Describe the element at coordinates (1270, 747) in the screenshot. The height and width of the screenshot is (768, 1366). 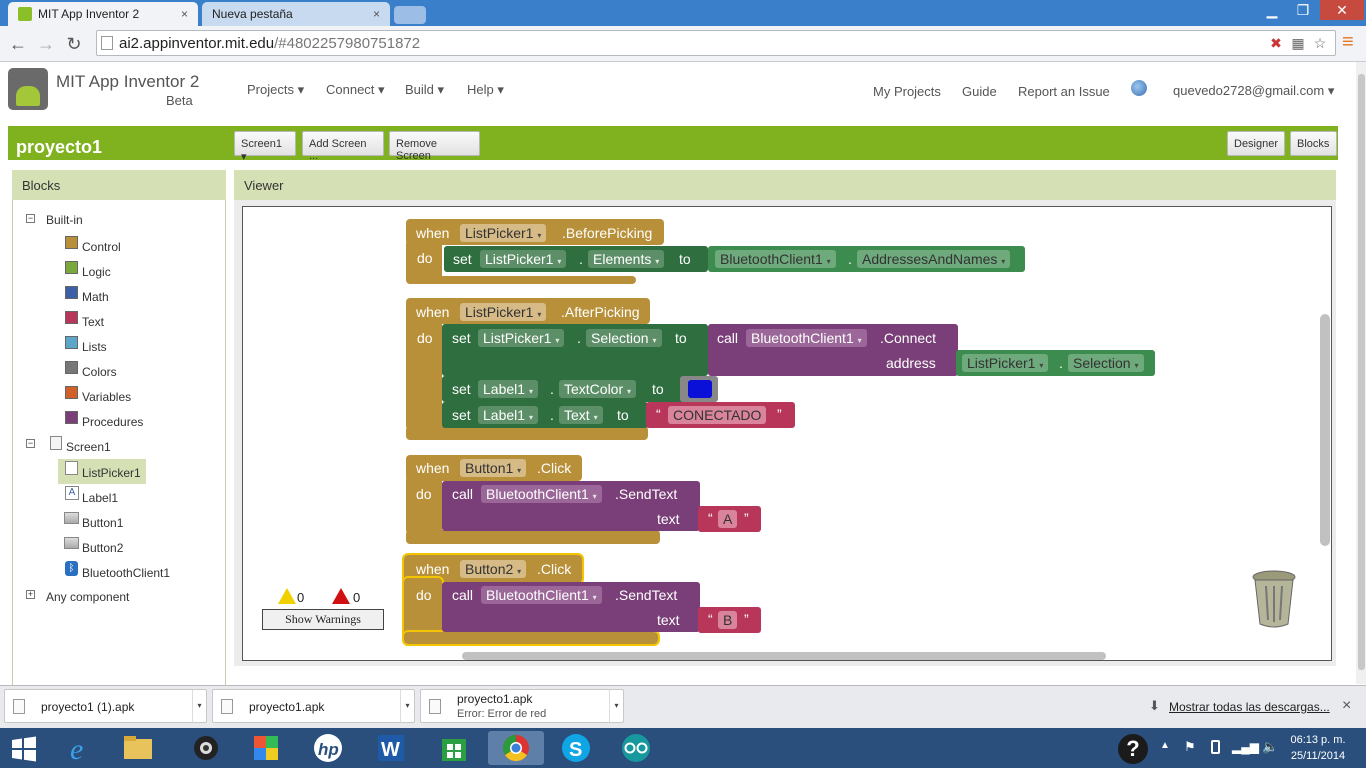
I see `volume-icon: 🔈` at that location.